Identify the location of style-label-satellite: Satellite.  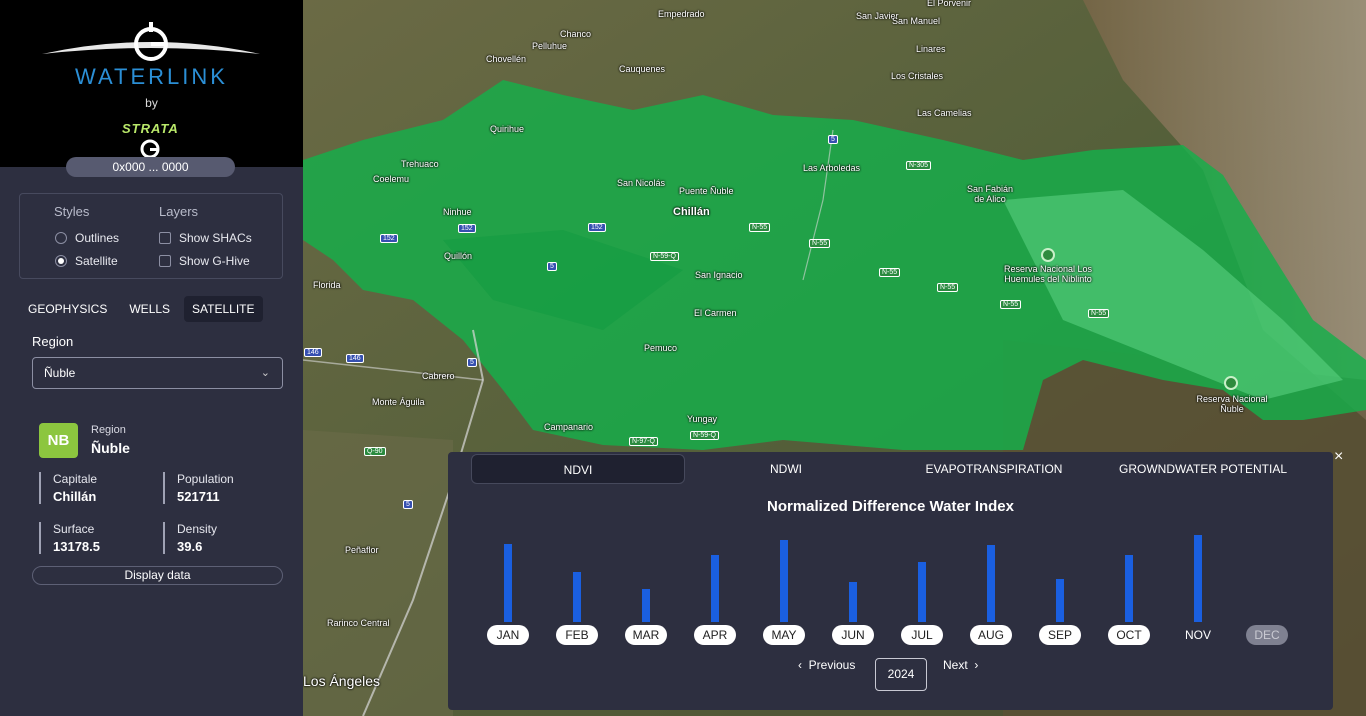
(96, 261).